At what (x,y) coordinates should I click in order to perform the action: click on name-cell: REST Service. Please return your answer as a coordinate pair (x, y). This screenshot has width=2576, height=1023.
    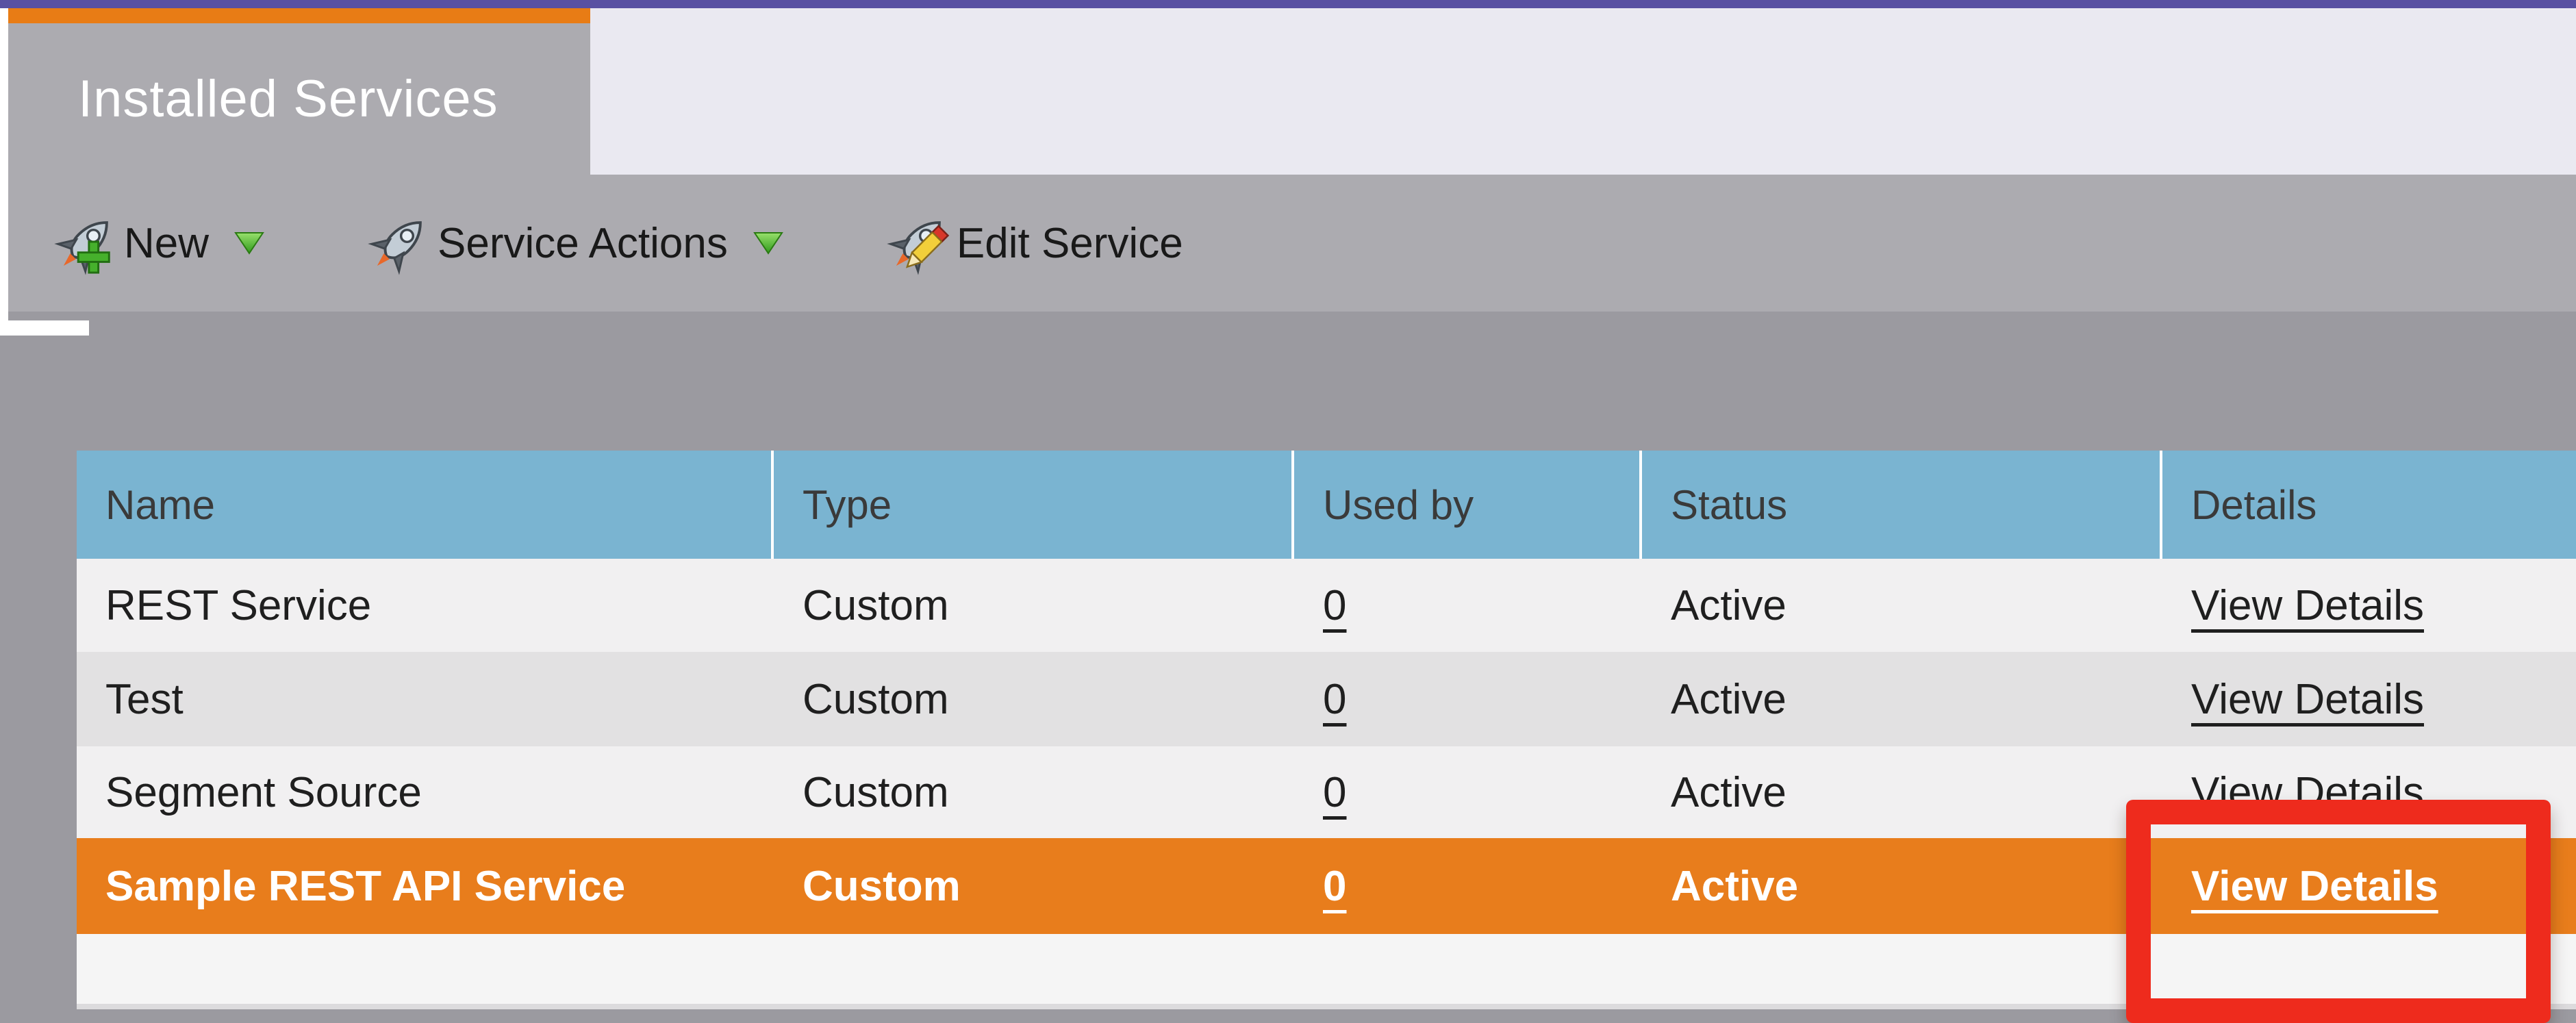
    Looking at the image, I should click on (238, 605).